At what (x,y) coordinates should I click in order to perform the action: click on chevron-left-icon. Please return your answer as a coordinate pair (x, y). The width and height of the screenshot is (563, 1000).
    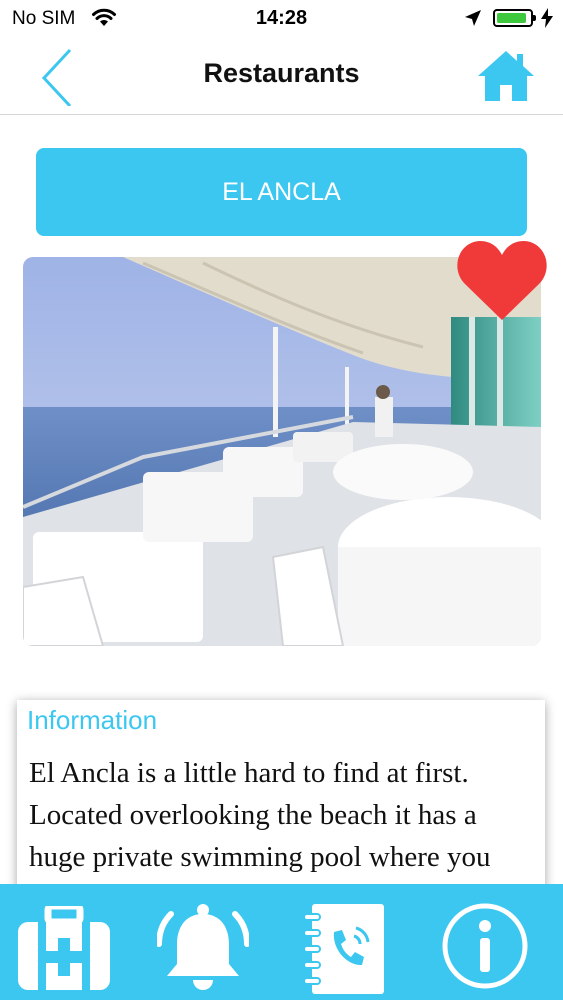
    Looking at the image, I should click on (56, 78).